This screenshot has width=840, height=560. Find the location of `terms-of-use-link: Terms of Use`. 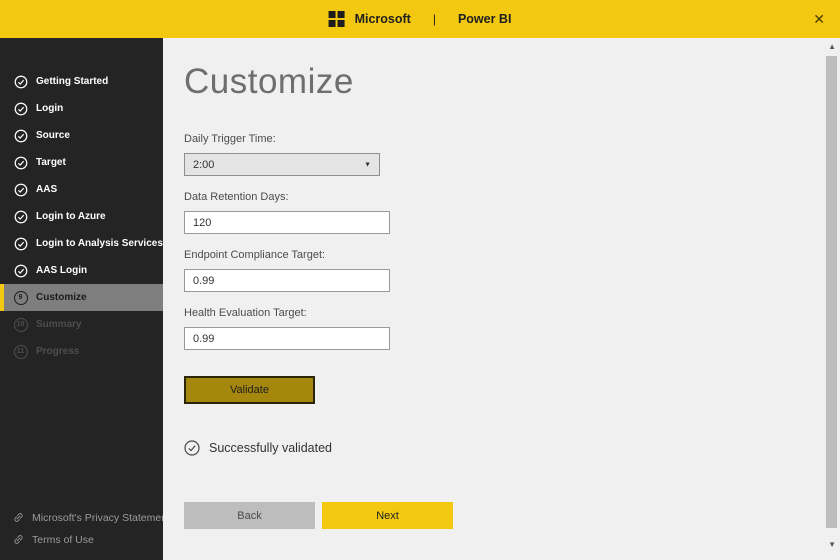

terms-of-use-link: Terms of Use is located at coordinates (91, 539).